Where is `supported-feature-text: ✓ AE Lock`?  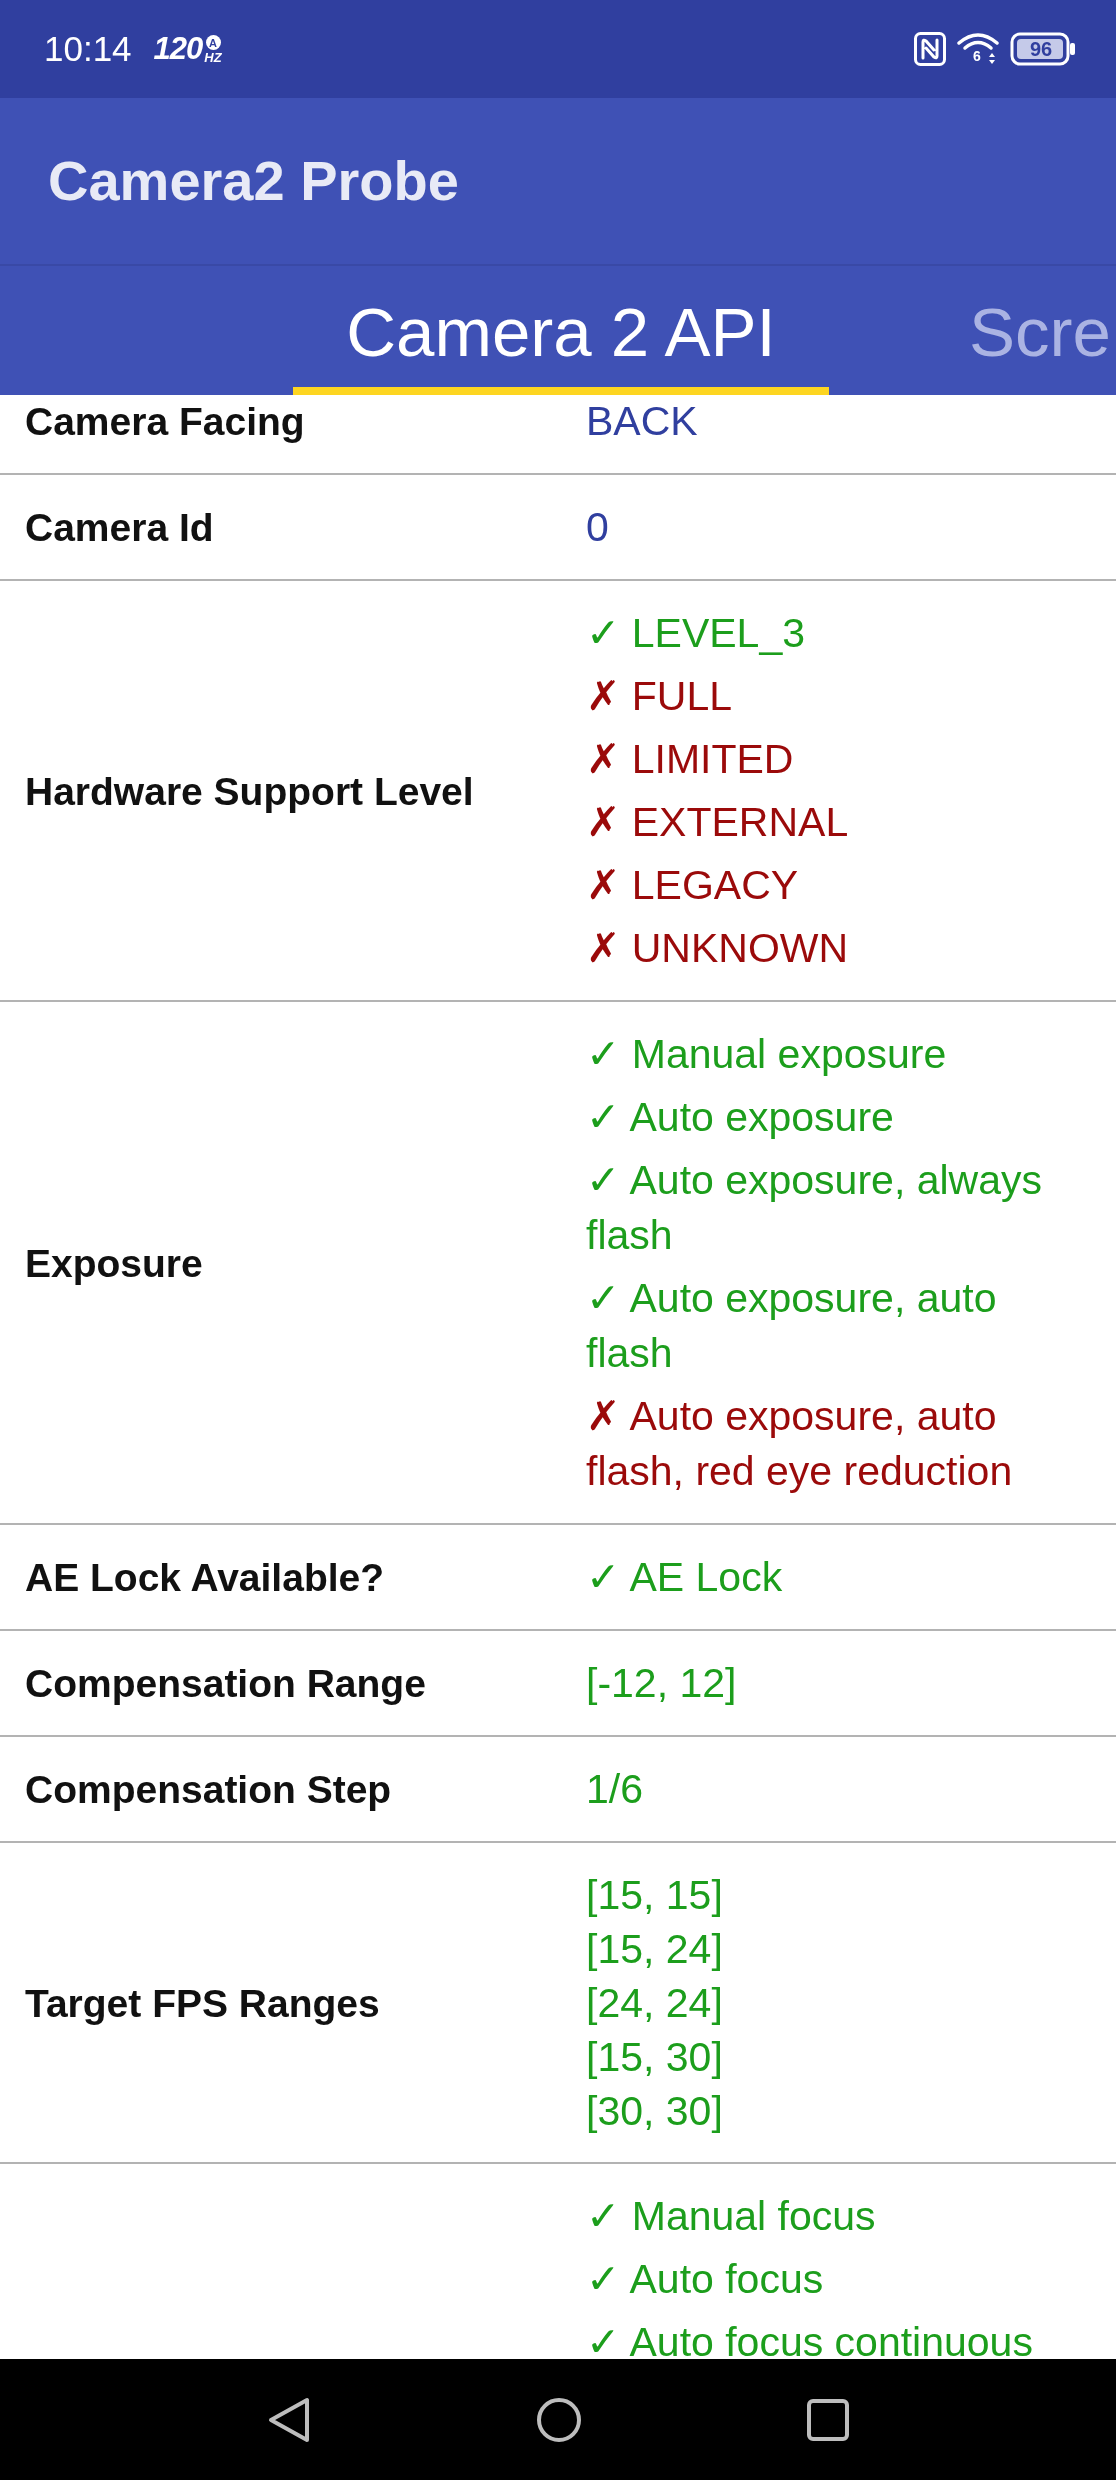 supported-feature-text: ✓ AE Lock is located at coordinates (684, 1577).